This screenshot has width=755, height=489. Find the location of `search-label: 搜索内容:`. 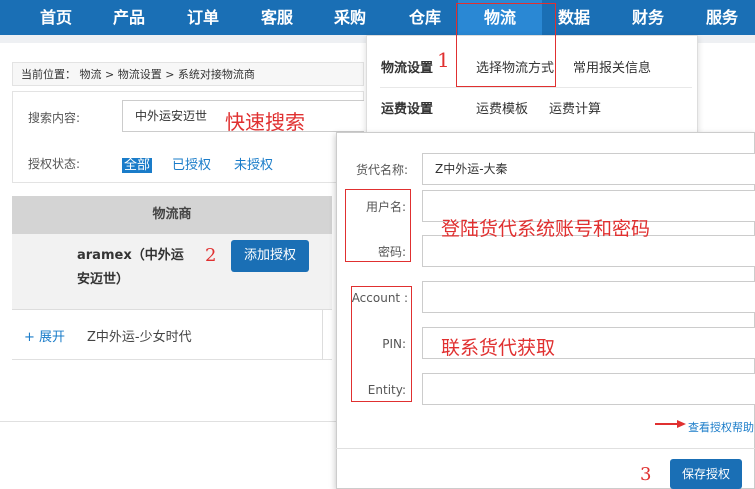

search-label: 搜索内容: is located at coordinates (54, 118).